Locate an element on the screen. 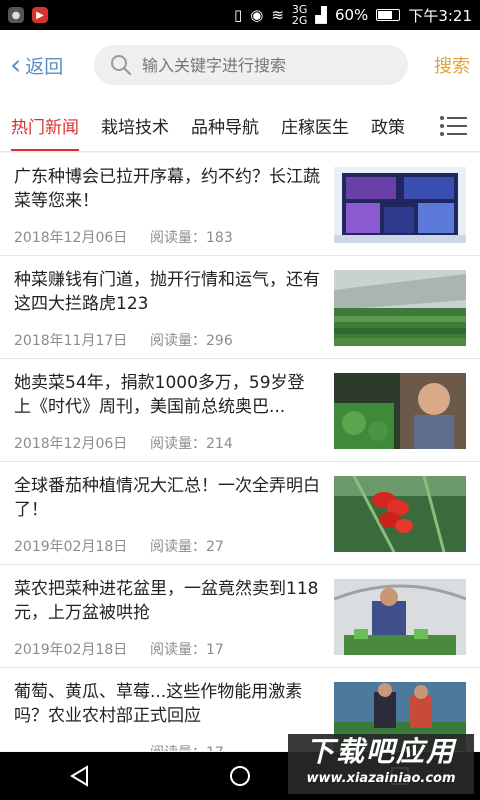 The height and width of the screenshot is (800, 480). tab-label: 栽培技术 is located at coordinates (135, 128).